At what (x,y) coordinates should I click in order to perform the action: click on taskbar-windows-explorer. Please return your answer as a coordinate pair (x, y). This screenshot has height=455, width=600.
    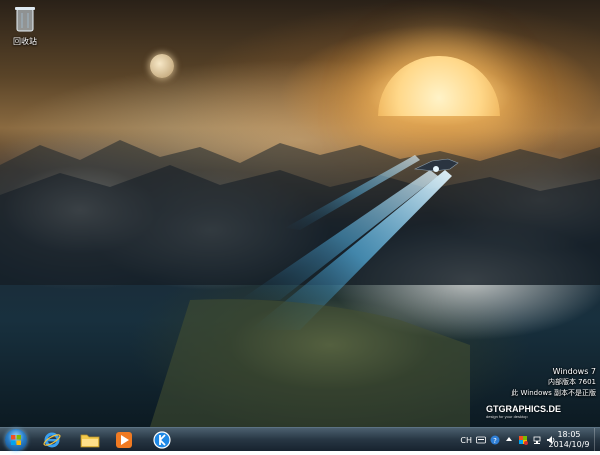
    Looking at the image, I should click on (90, 440).